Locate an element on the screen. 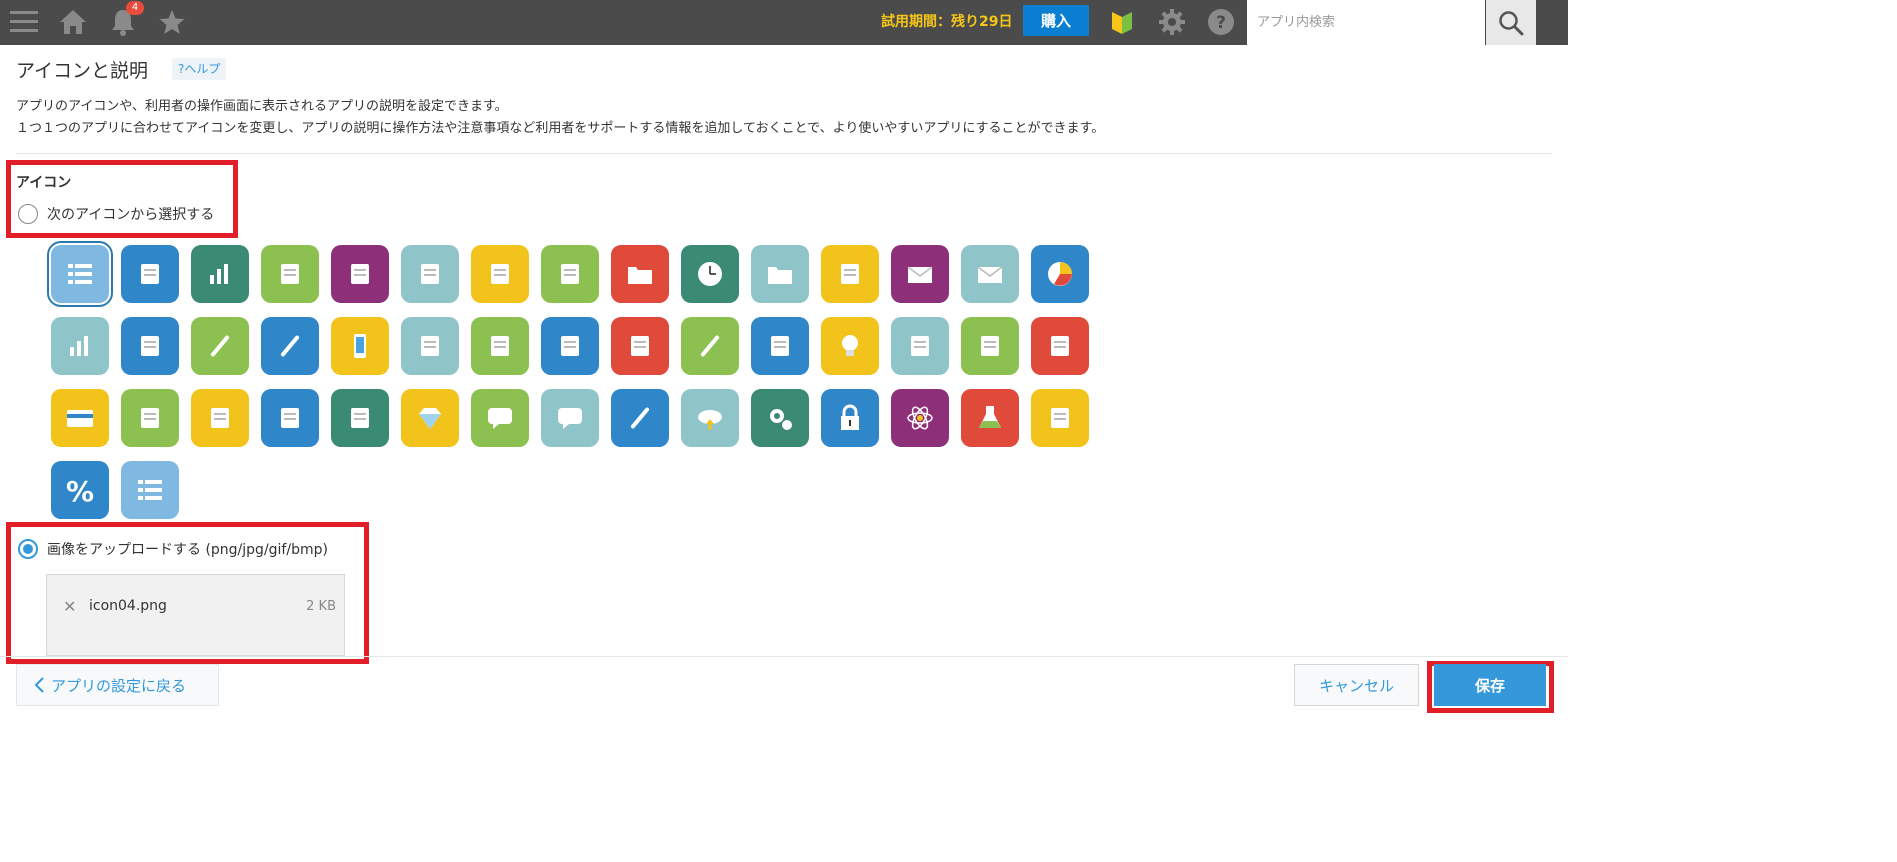 The image size is (1897, 862). telephone-icon is located at coordinates (430, 346).